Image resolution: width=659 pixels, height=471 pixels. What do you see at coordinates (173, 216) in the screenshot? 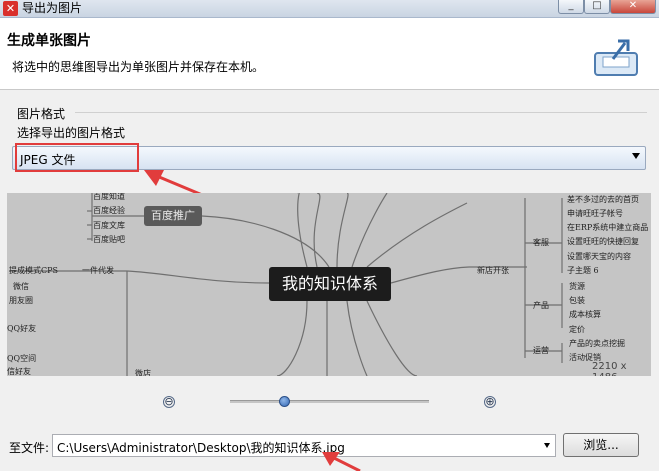
I see `mindmap-node-baidu: 百度推广` at bounding box center [173, 216].